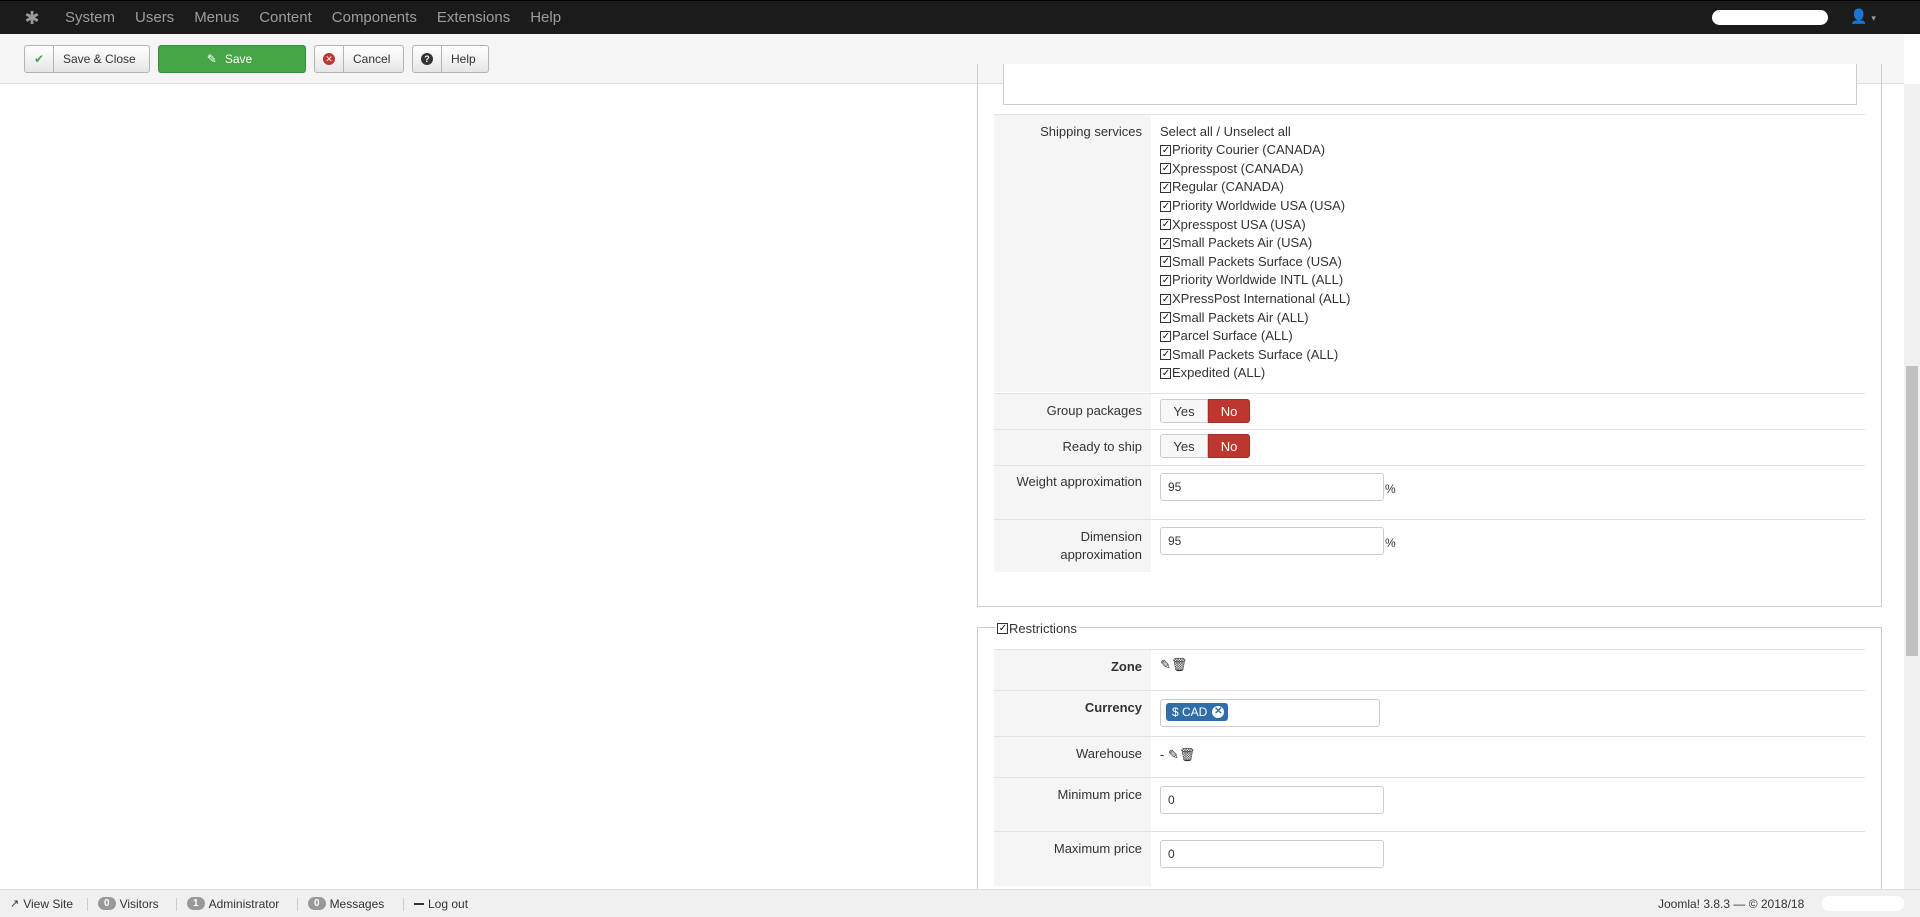 Image resolution: width=1920 pixels, height=917 pixels. I want to click on currency-label: Currency, so click(1072, 713).